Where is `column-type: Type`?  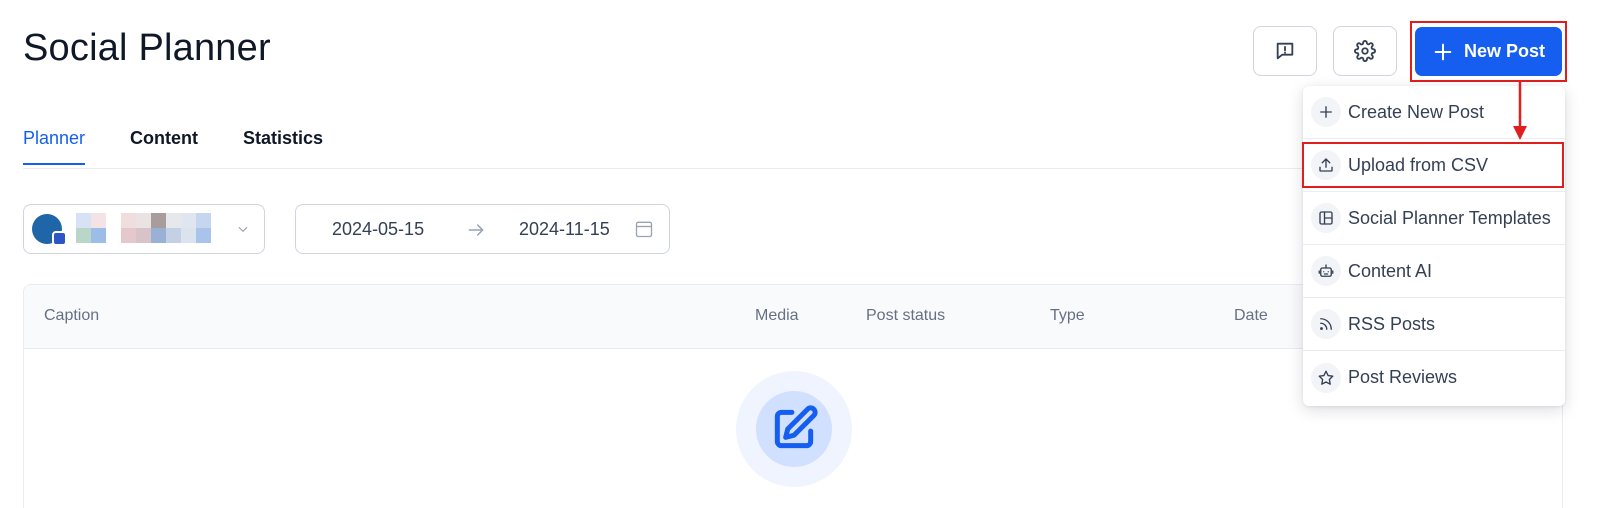 column-type: Type is located at coordinates (1067, 315).